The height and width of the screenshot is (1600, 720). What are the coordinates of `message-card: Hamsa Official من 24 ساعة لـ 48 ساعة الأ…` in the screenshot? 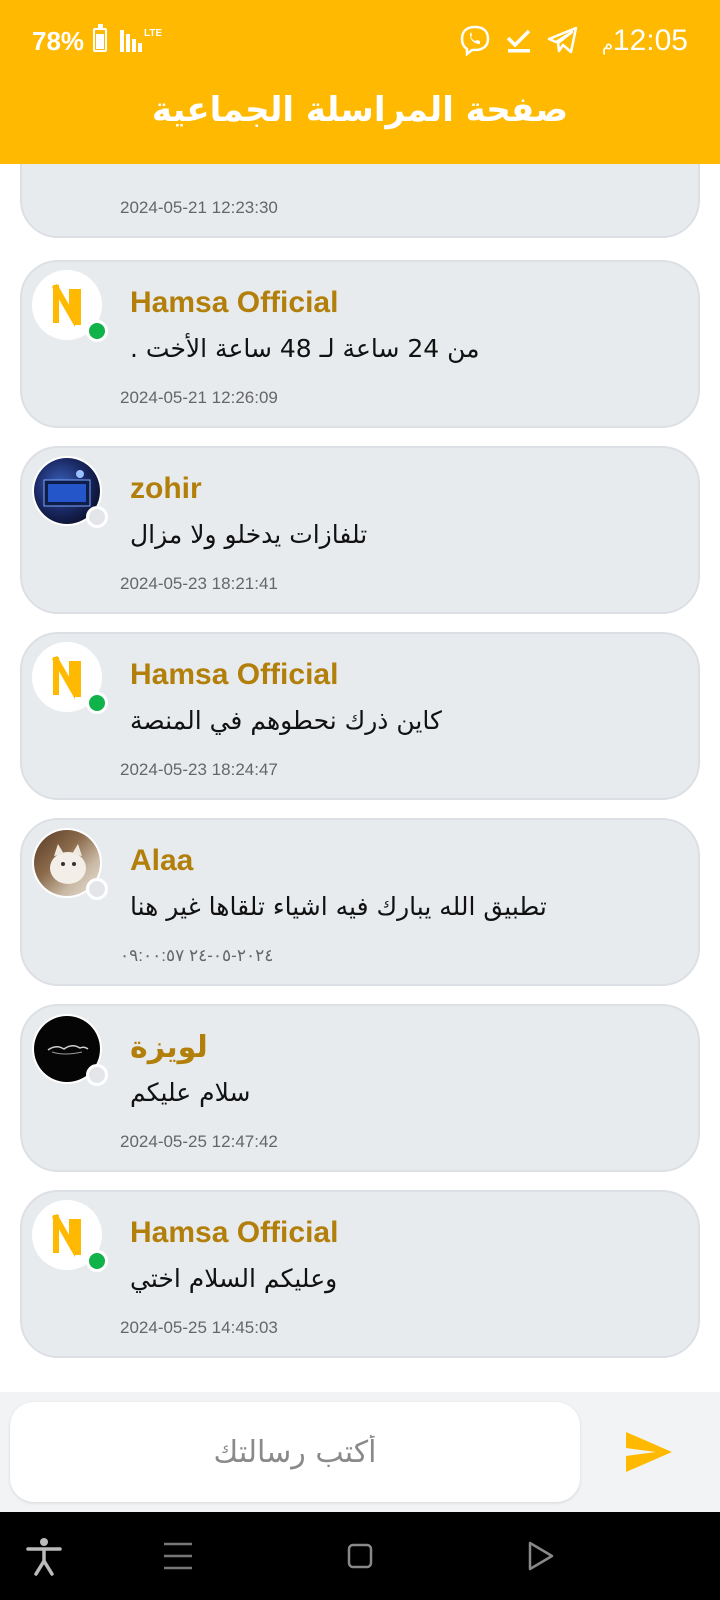 It's located at (360, 344).